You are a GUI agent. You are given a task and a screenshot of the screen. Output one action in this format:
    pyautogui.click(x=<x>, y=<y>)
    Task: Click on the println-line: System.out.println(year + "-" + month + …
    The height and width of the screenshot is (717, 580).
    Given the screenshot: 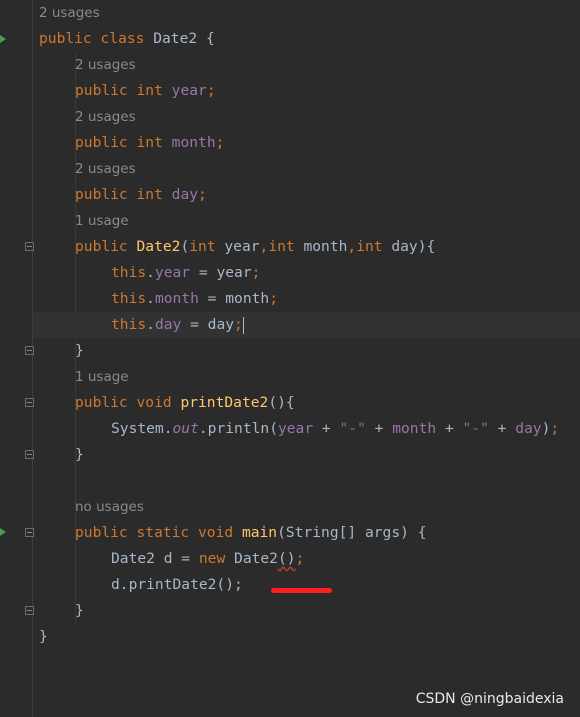 What is the action you would take?
    pyautogui.click(x=335, y=428)
    